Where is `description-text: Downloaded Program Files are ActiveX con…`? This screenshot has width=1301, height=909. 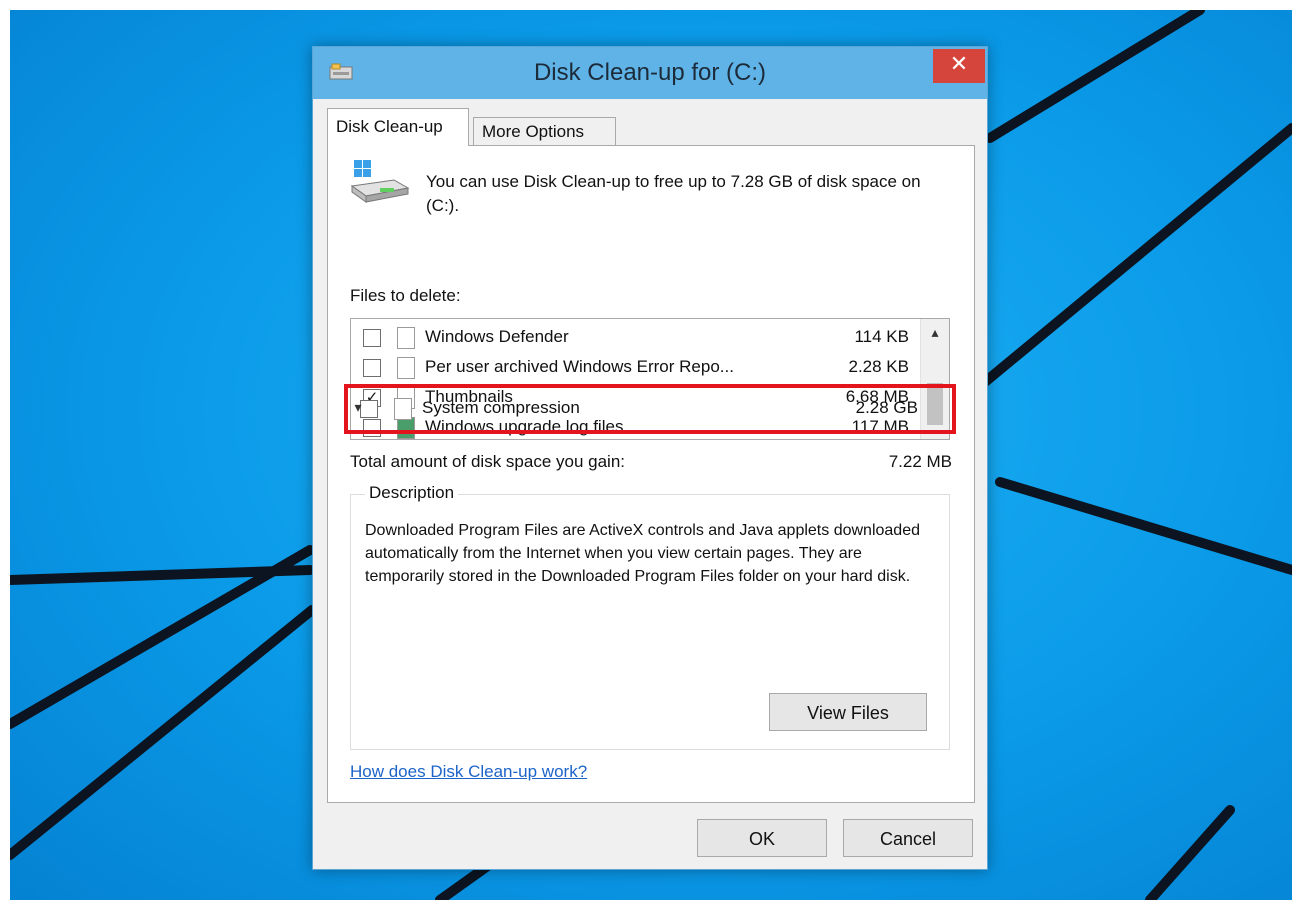
description-text: Downloaded Program Files are ActiveX con… is located at coordinates (642, 553).